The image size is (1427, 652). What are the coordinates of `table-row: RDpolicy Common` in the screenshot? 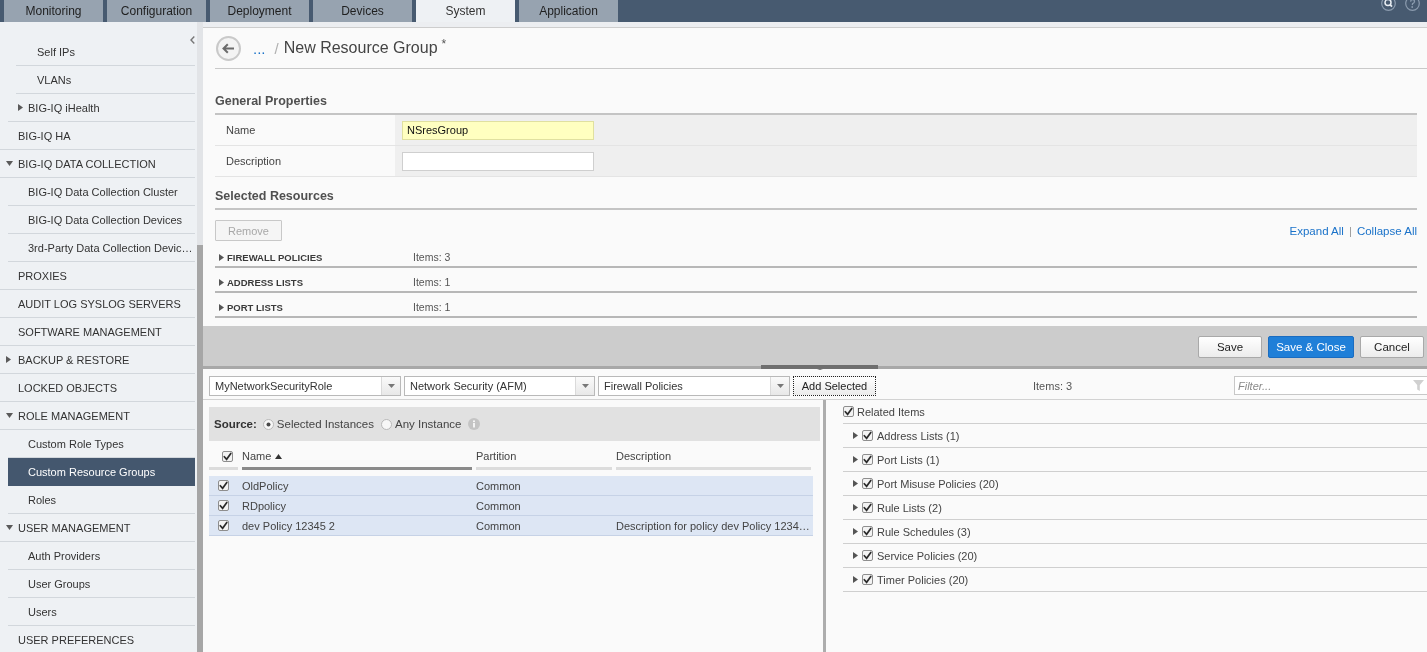 It's located at (511, 506).